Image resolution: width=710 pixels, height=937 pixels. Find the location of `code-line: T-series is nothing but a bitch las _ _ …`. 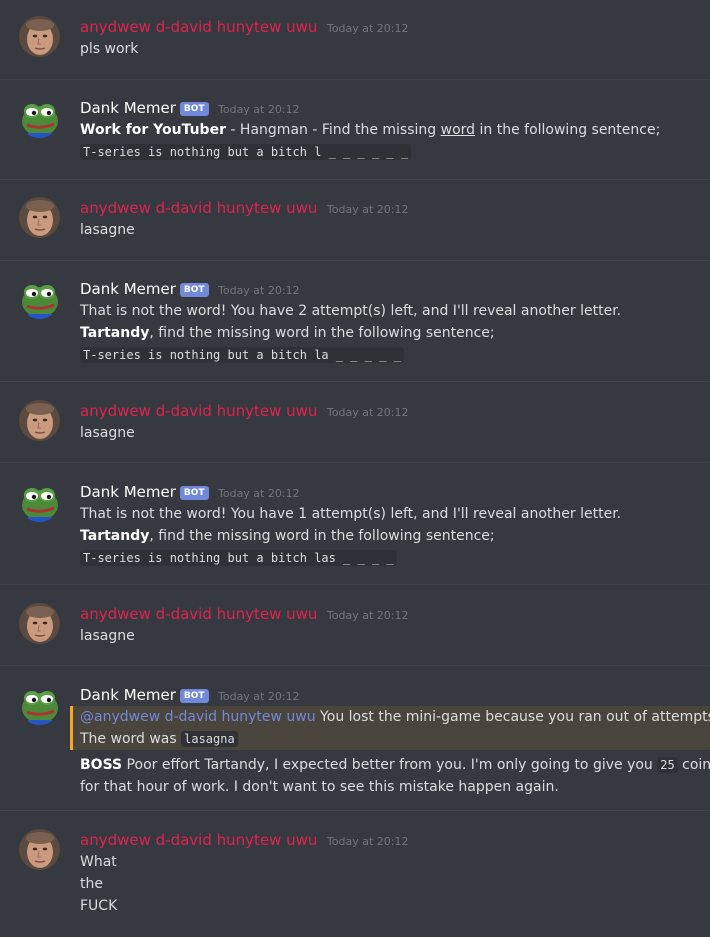

code-line: T-series is nothing but a bitch las _ _ … is located at coordinates (395, 558).